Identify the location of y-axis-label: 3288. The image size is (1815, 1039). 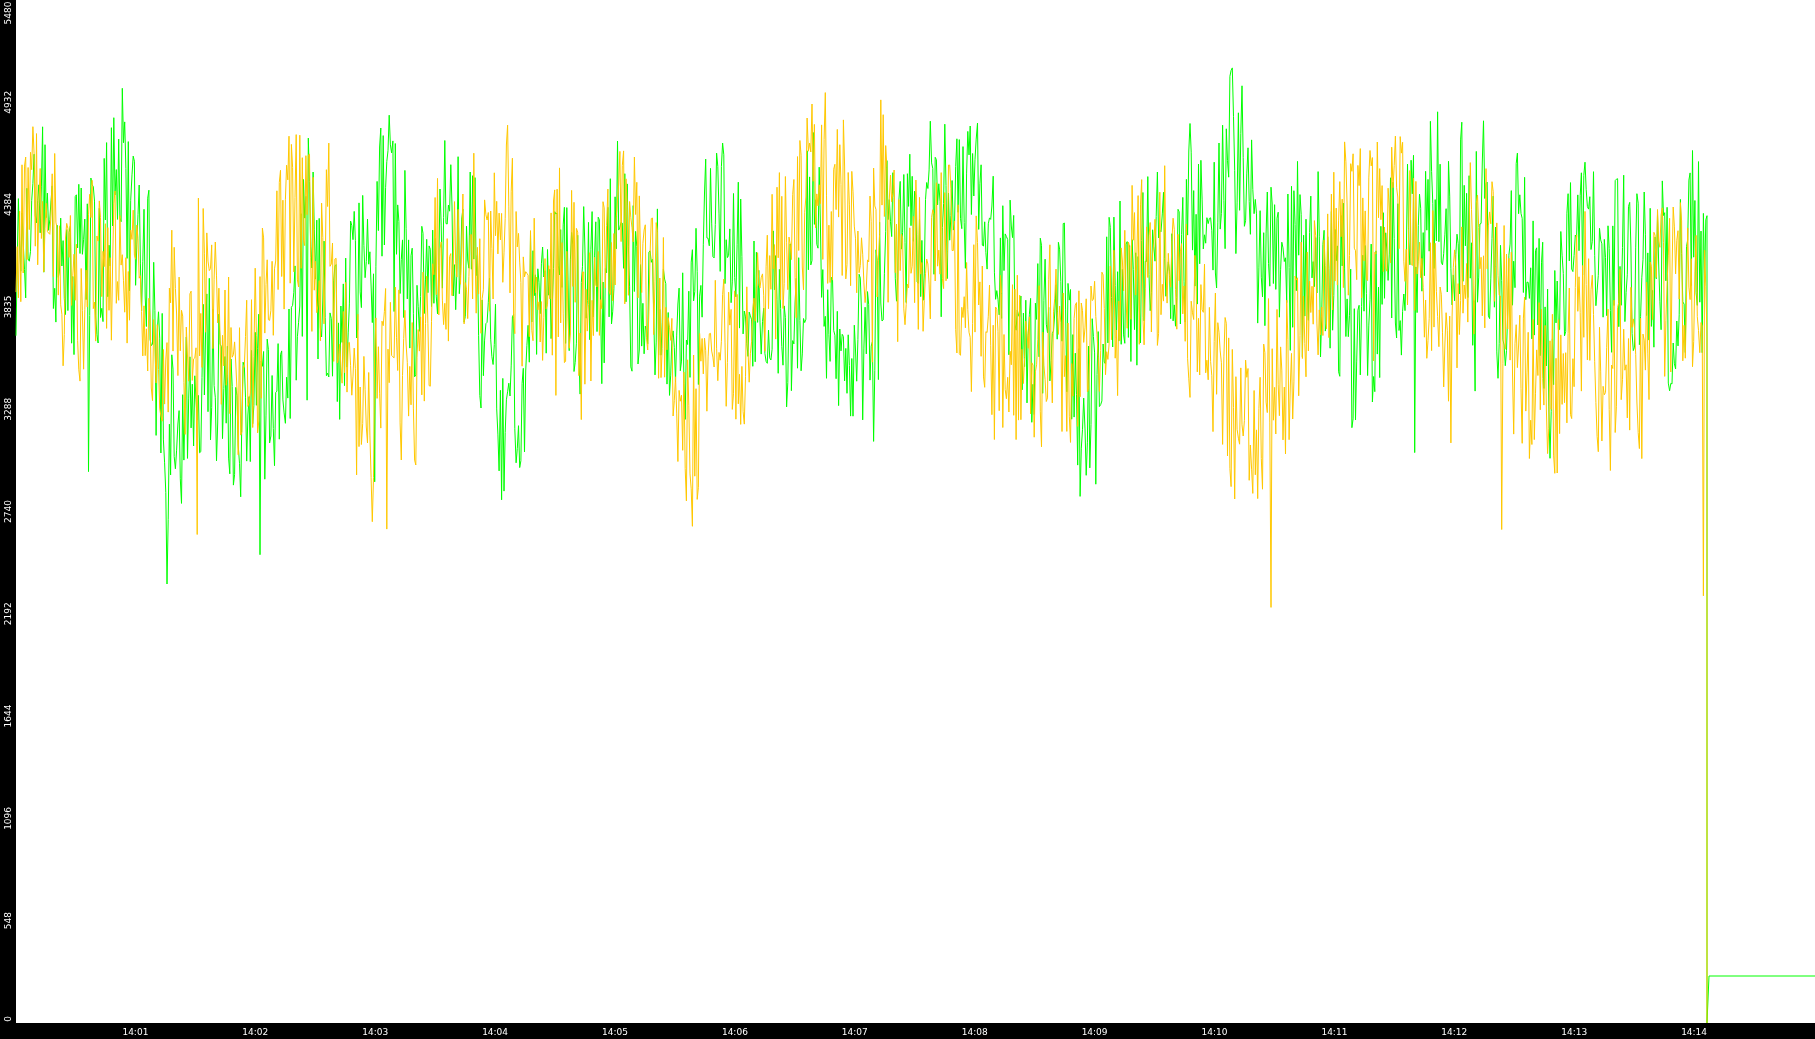
(8, 409).